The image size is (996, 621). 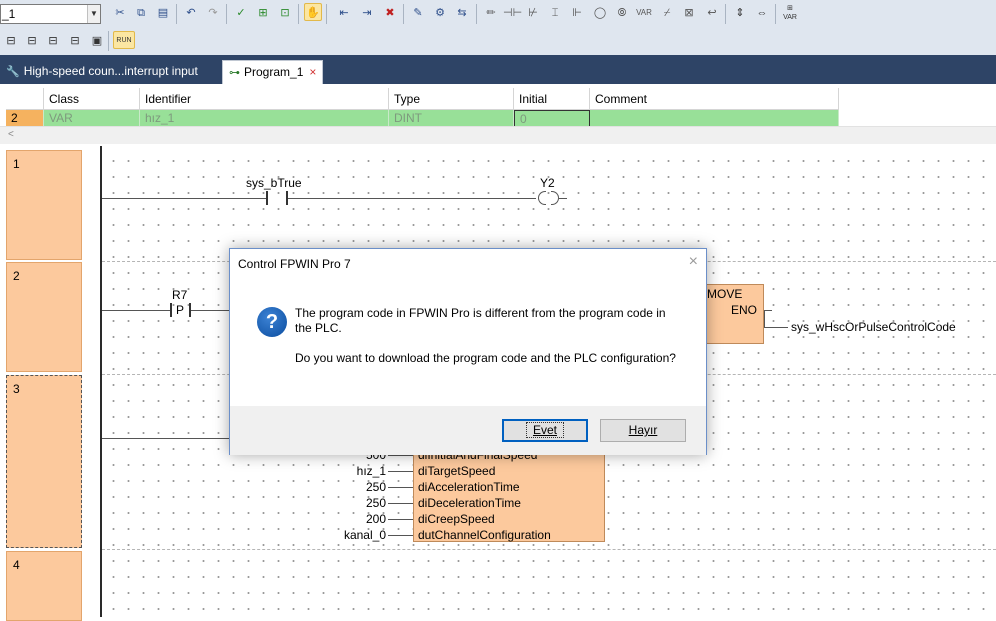 What do you see at coordinates (32, 41) in the screenshot?
I see `fbd-icon: ⊟` at bounding box center [32, 41].